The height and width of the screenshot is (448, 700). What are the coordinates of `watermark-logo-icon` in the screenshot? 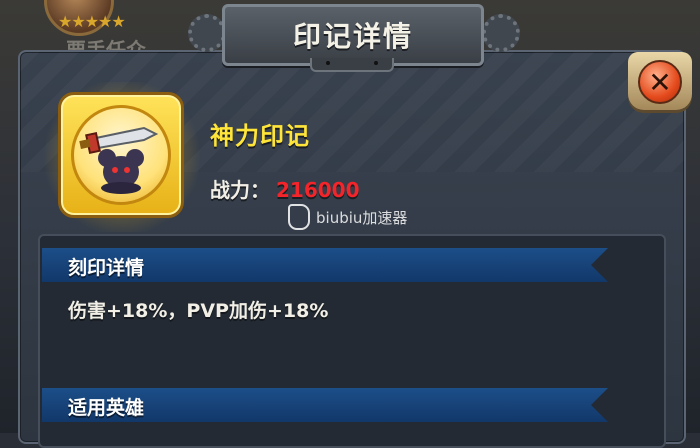 It's located at (299, 217).